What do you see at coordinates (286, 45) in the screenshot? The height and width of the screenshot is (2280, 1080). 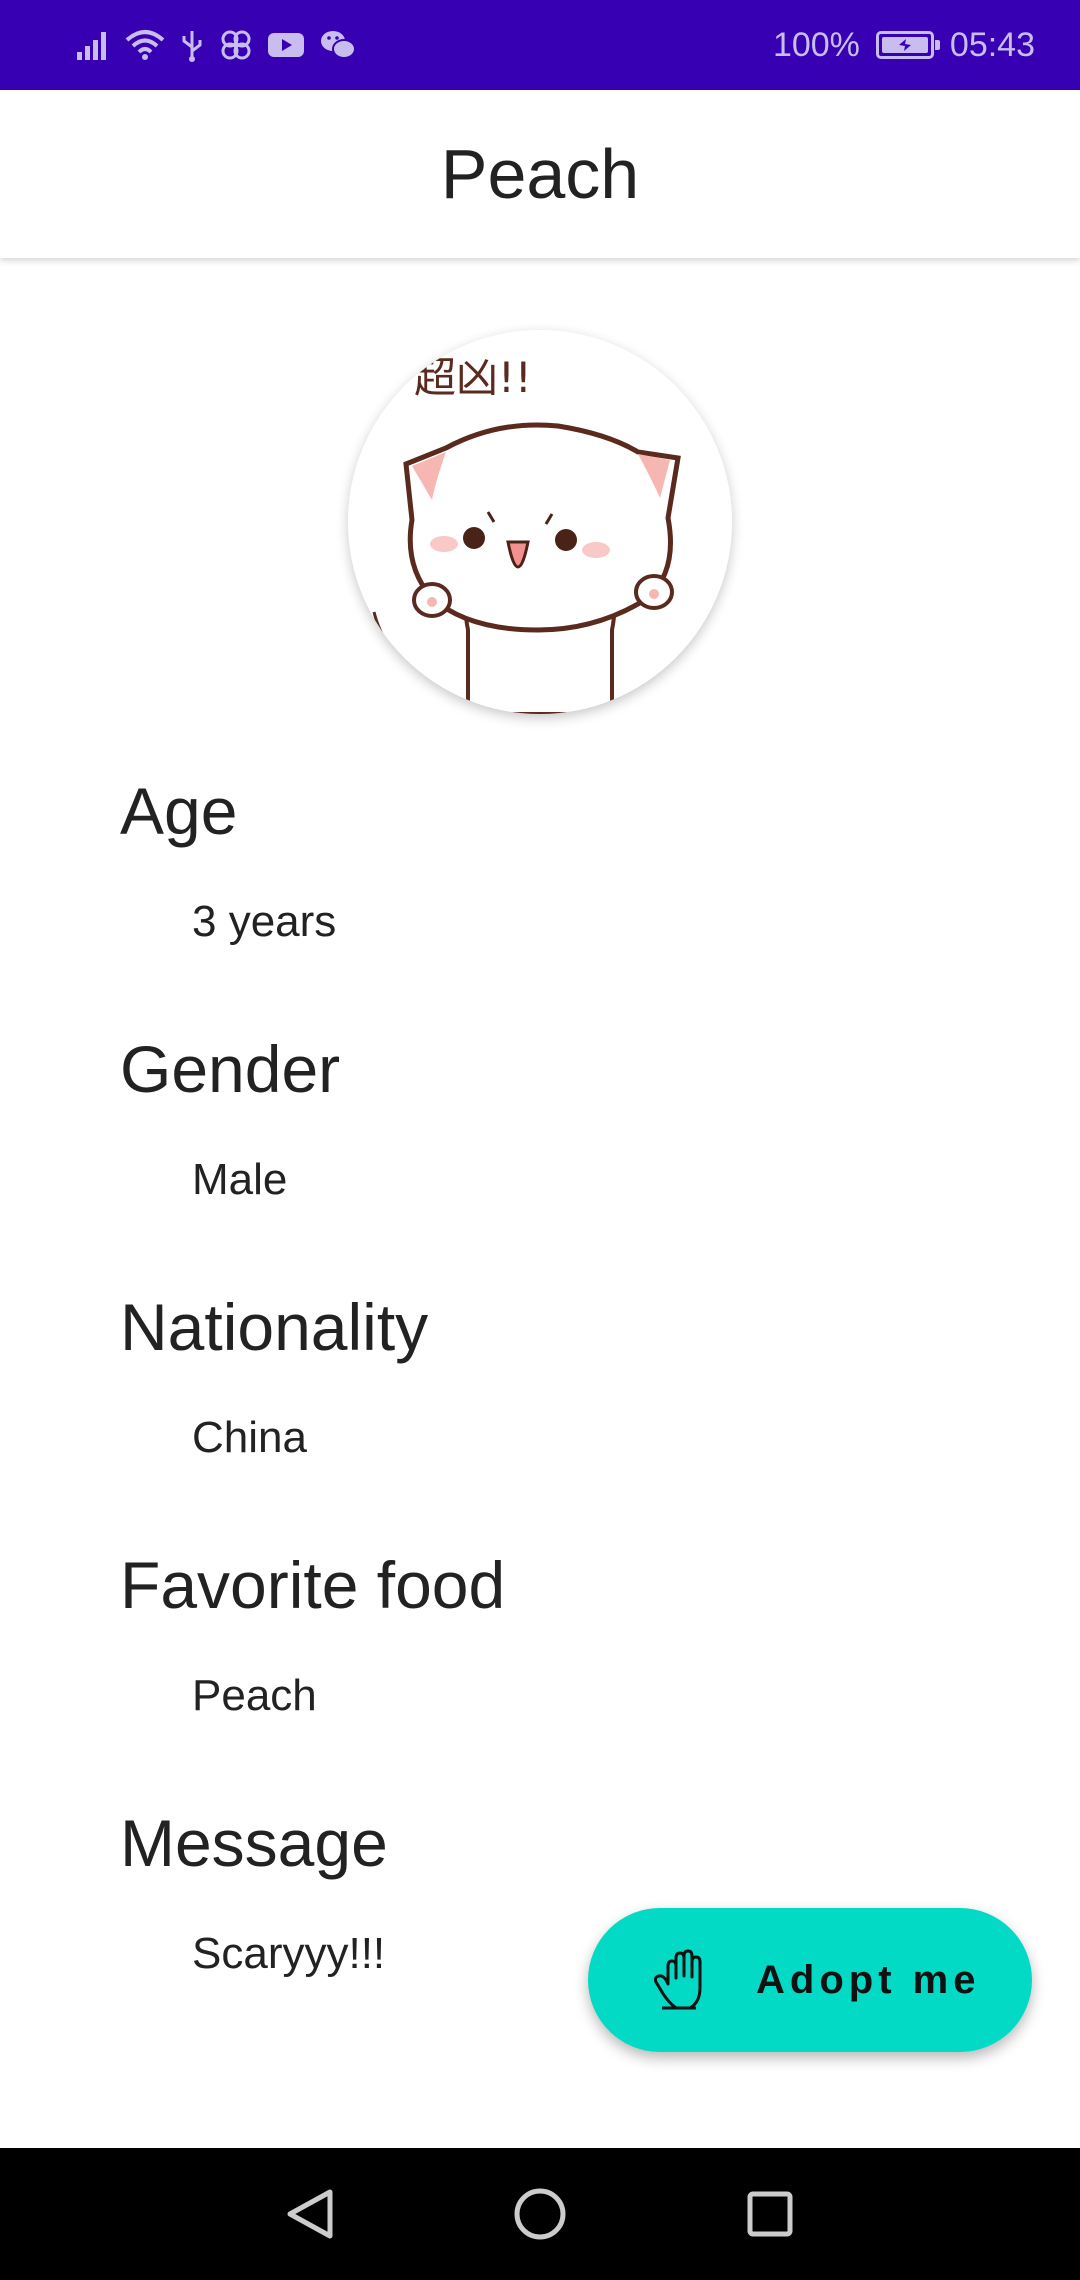 I see `youtube-icon` at bounding box center [286, 45].